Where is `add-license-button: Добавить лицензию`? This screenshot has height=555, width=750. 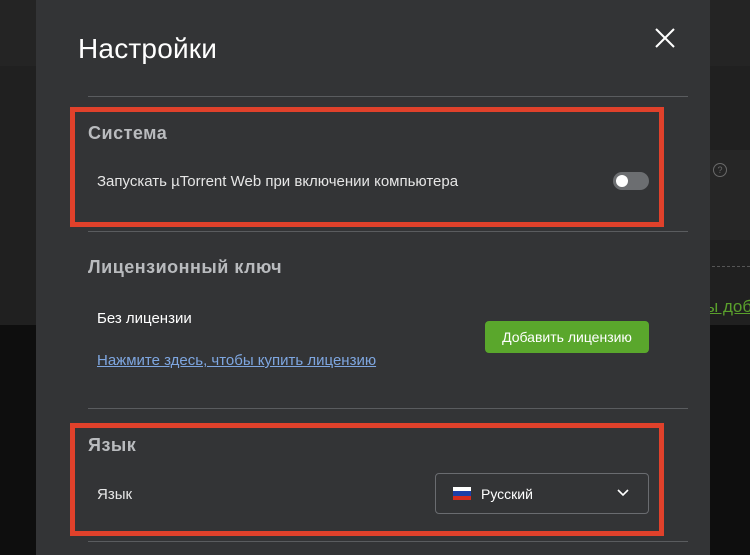
add-license-button: Добавить лицензию is located at coordinates (567, 337).